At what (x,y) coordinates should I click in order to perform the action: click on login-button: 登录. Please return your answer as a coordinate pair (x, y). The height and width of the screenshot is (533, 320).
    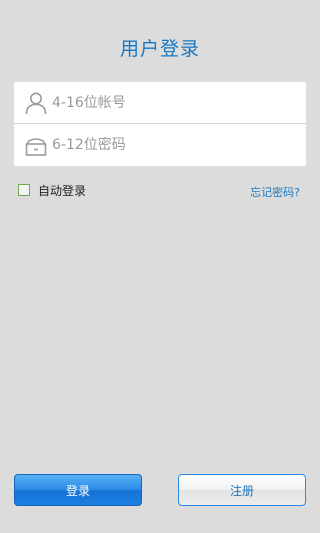
    Looking at the image, I should click on (78, 490).